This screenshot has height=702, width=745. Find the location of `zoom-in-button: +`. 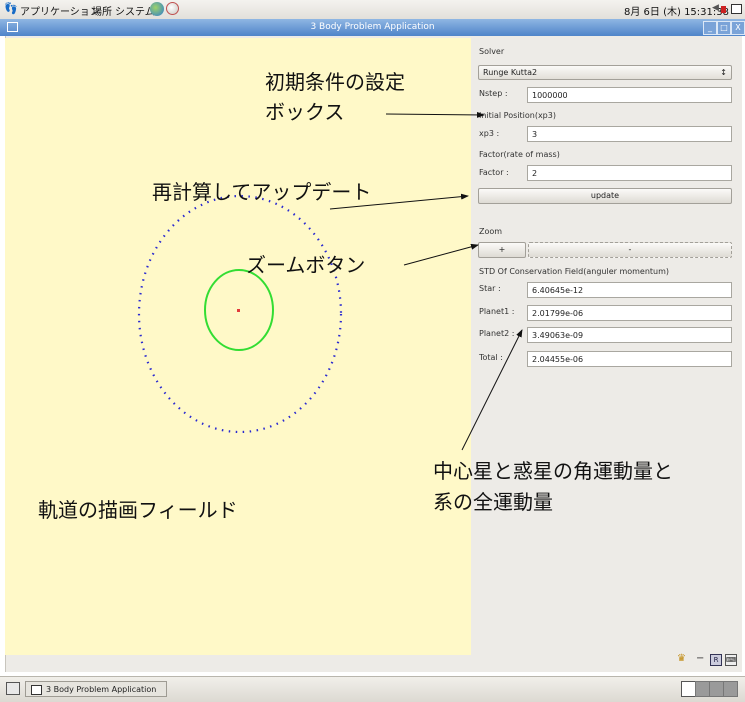

zoom-in-button: + is located at coordinates (502, 250).